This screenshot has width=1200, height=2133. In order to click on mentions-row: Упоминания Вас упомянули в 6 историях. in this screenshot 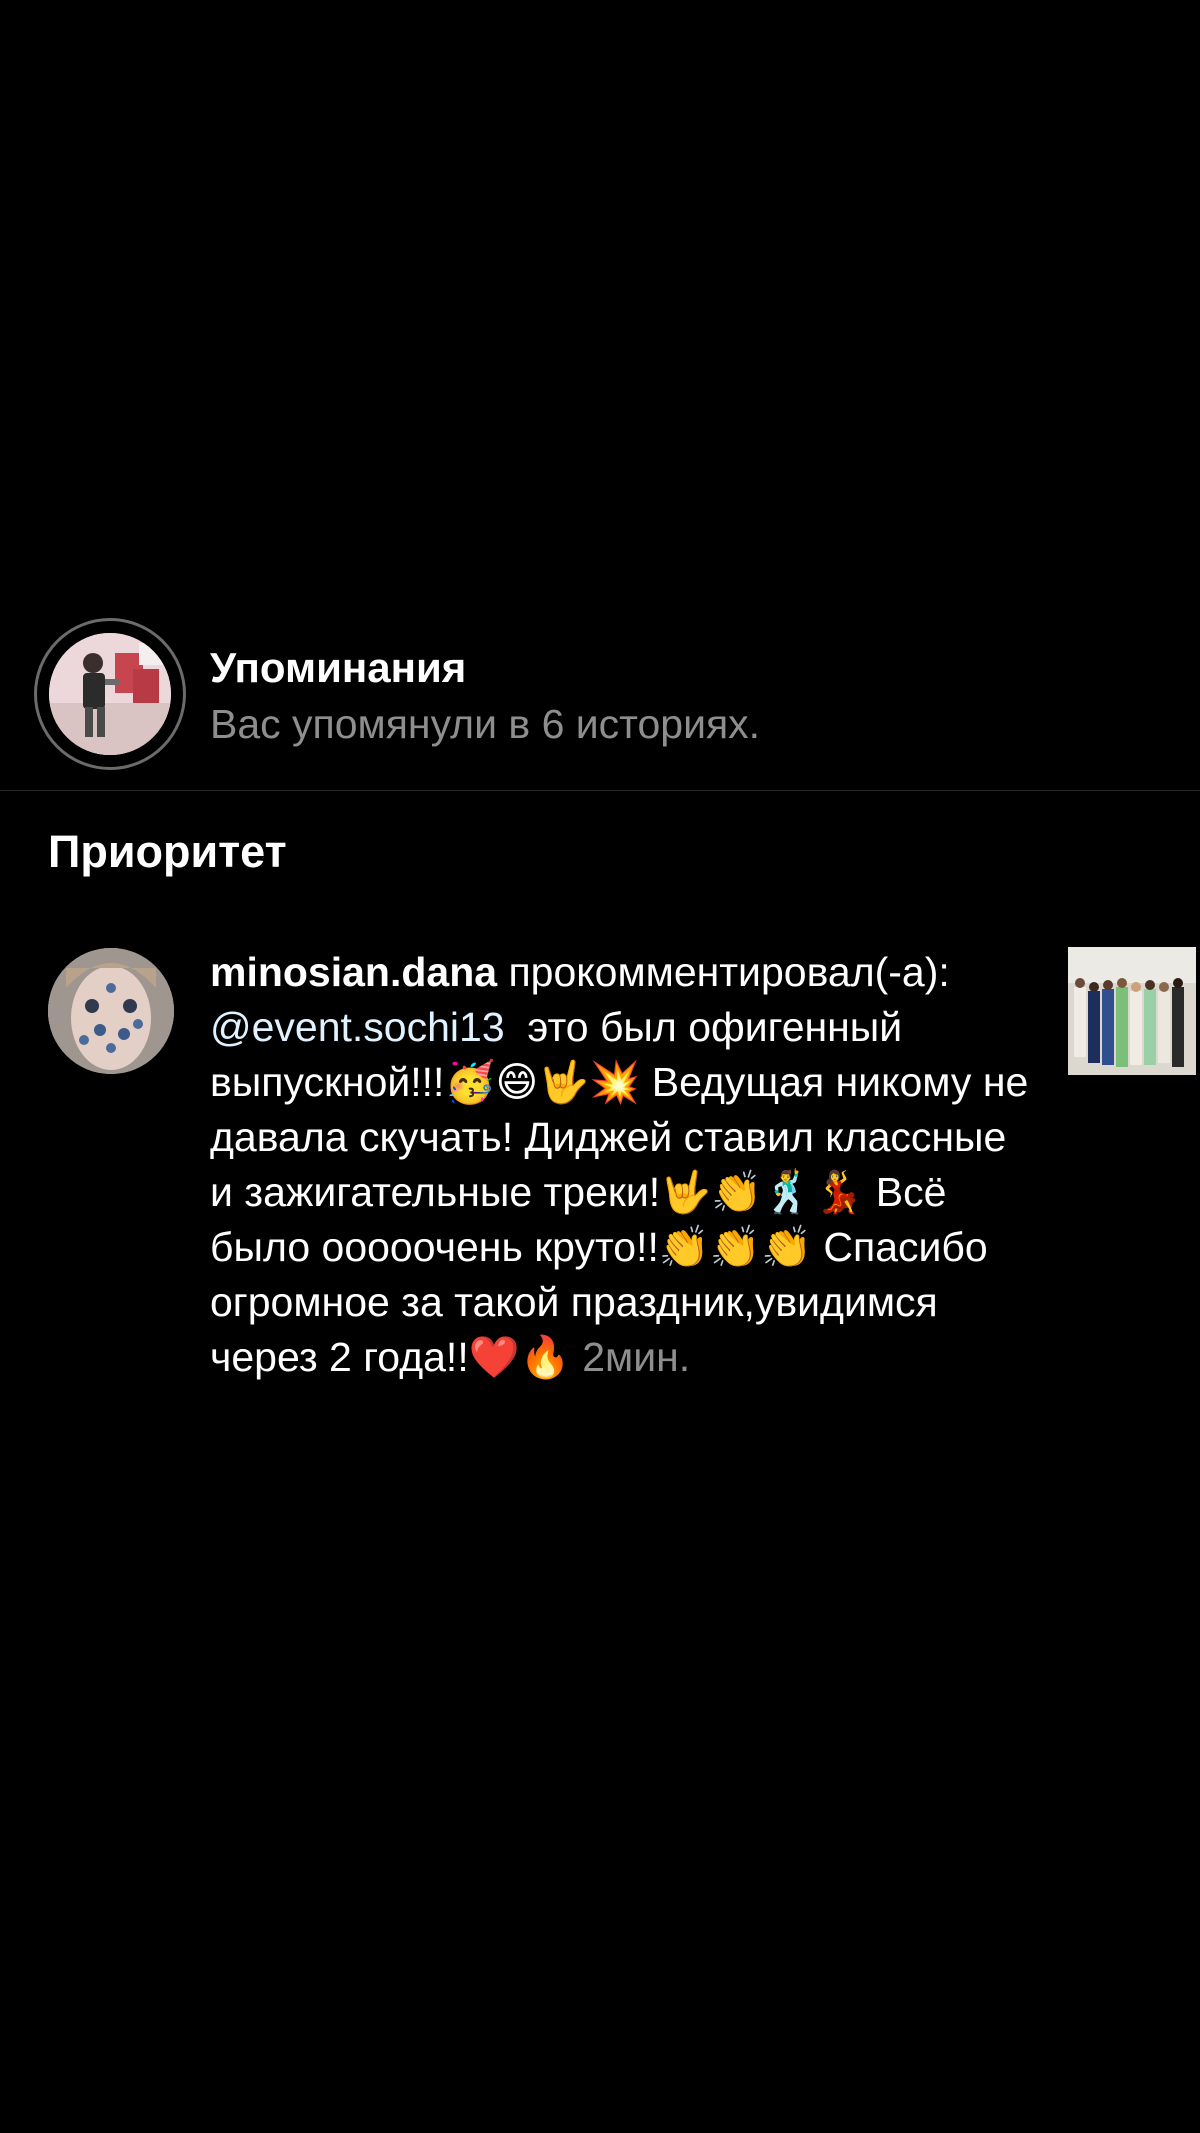, I will do `click(600, 696)`.